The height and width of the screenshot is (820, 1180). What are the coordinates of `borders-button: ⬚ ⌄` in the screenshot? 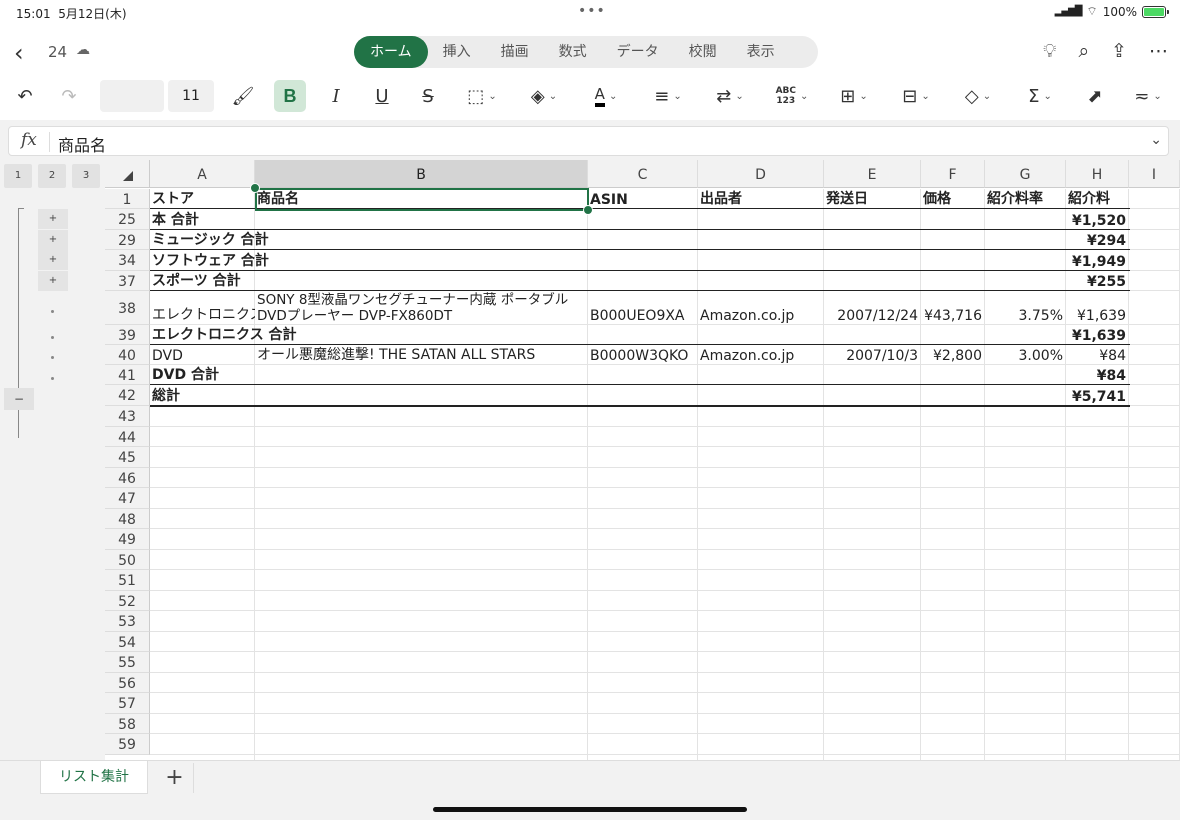 It's located at (482, 96).